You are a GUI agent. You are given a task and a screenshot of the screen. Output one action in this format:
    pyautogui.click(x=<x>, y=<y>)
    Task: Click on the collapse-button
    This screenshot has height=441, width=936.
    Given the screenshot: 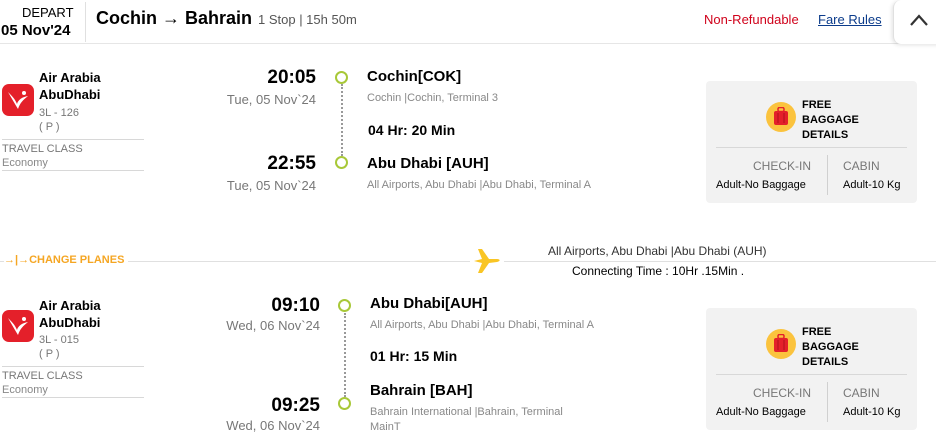 What is the action you would take?
    pyautogui.click(x=914, y=22)
    